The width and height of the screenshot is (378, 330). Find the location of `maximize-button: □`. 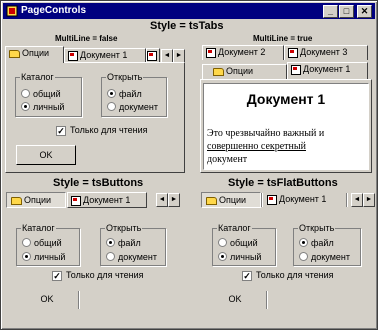

maximize-button: □ is located at coordinates (346, 11).